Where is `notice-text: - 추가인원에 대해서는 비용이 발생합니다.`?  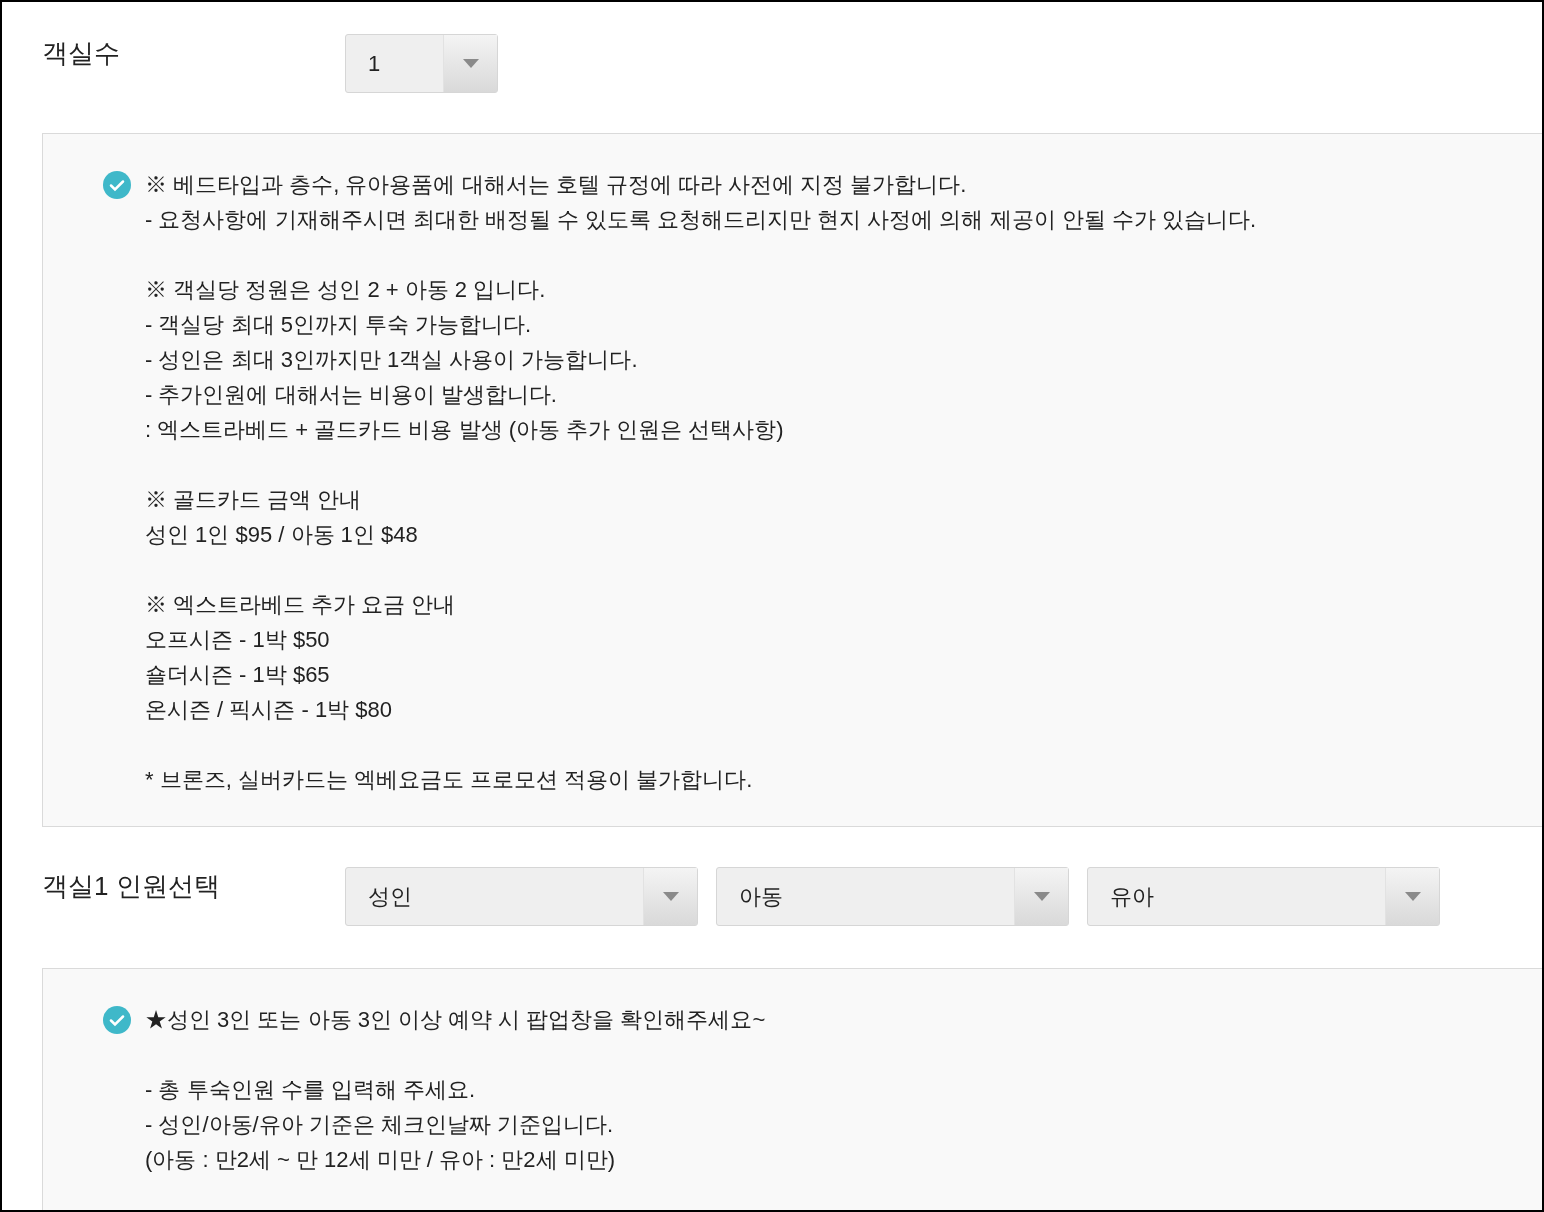
notice-text: - 추가인원에 대해서는 비용이 발생합니다. is located at coordinates (351, 395).